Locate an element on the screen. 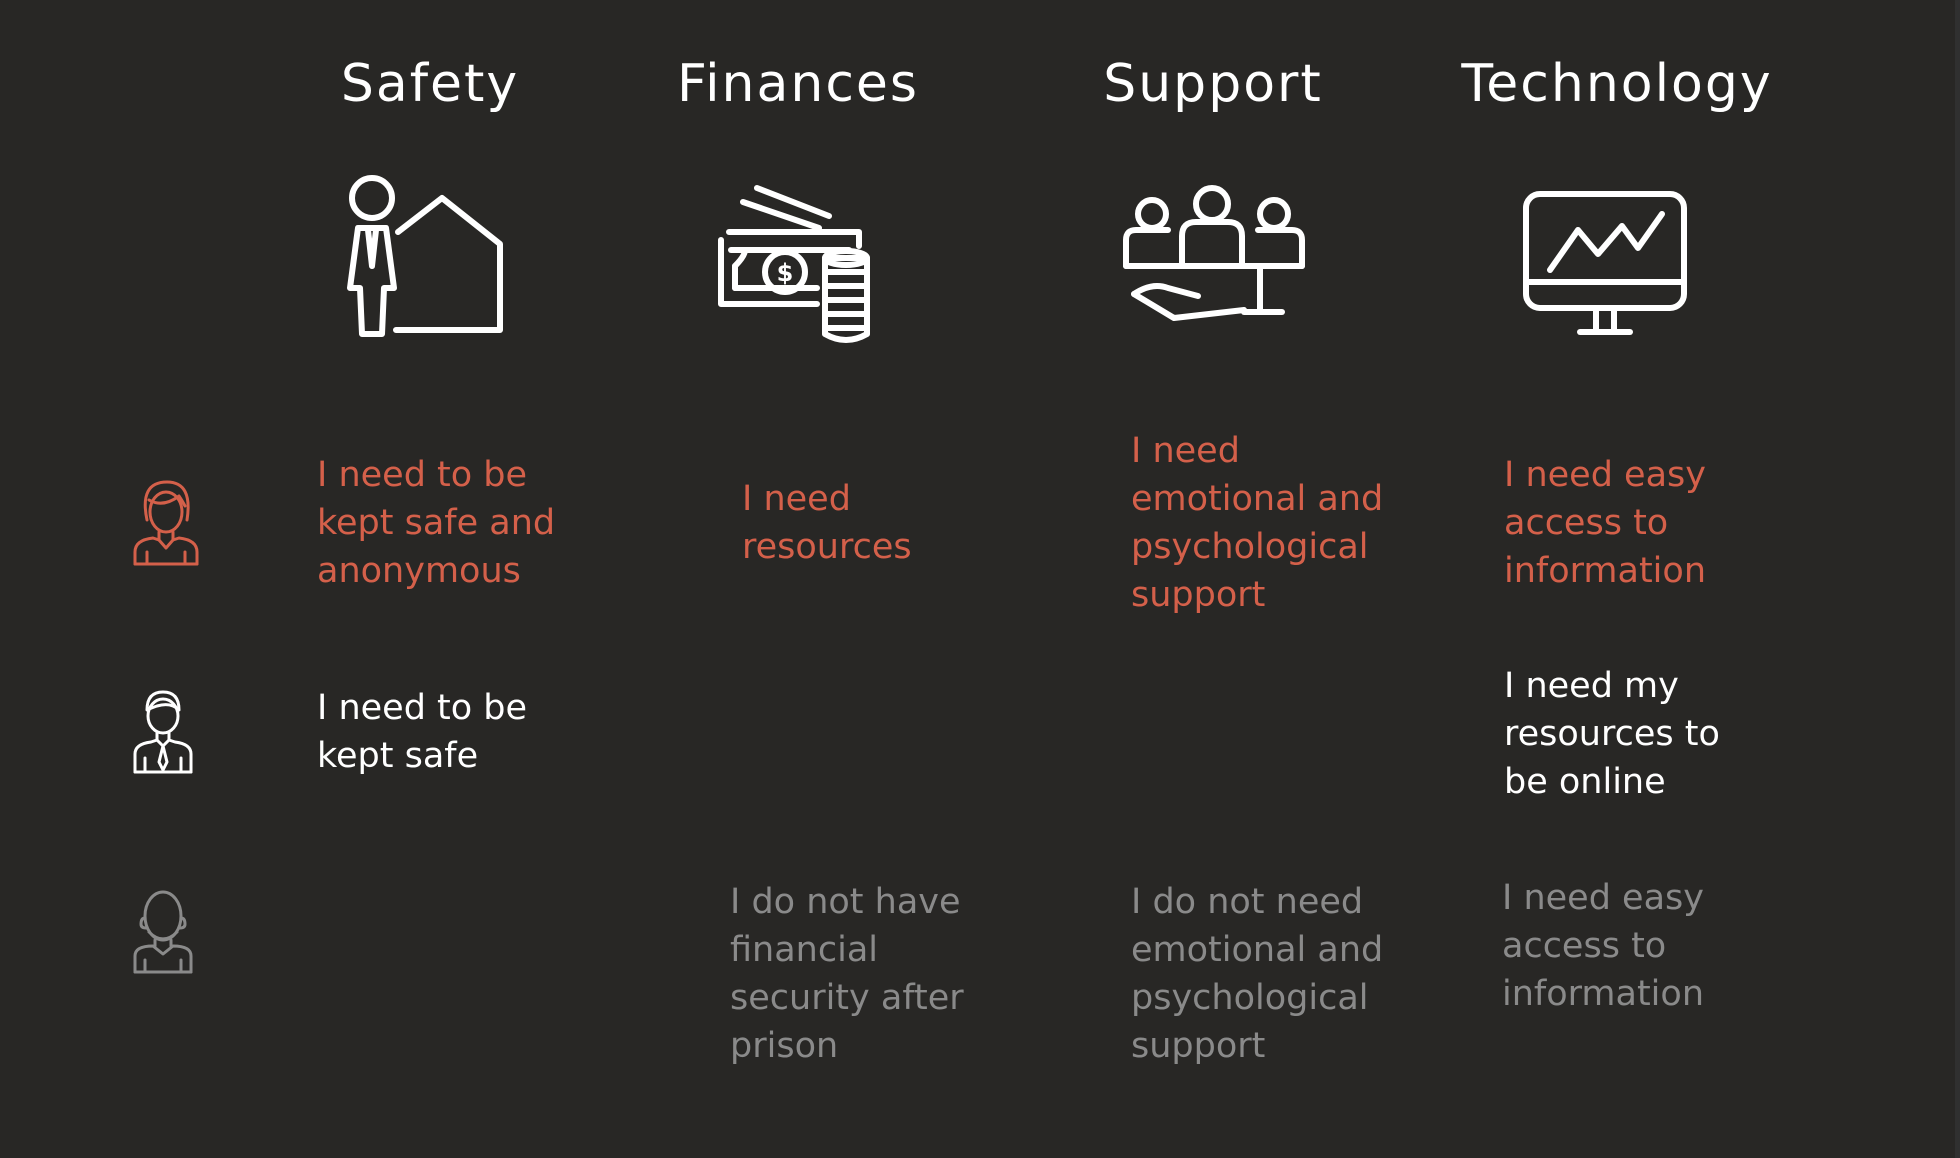  need-line: I do not have is located at coordinates (845, 902).